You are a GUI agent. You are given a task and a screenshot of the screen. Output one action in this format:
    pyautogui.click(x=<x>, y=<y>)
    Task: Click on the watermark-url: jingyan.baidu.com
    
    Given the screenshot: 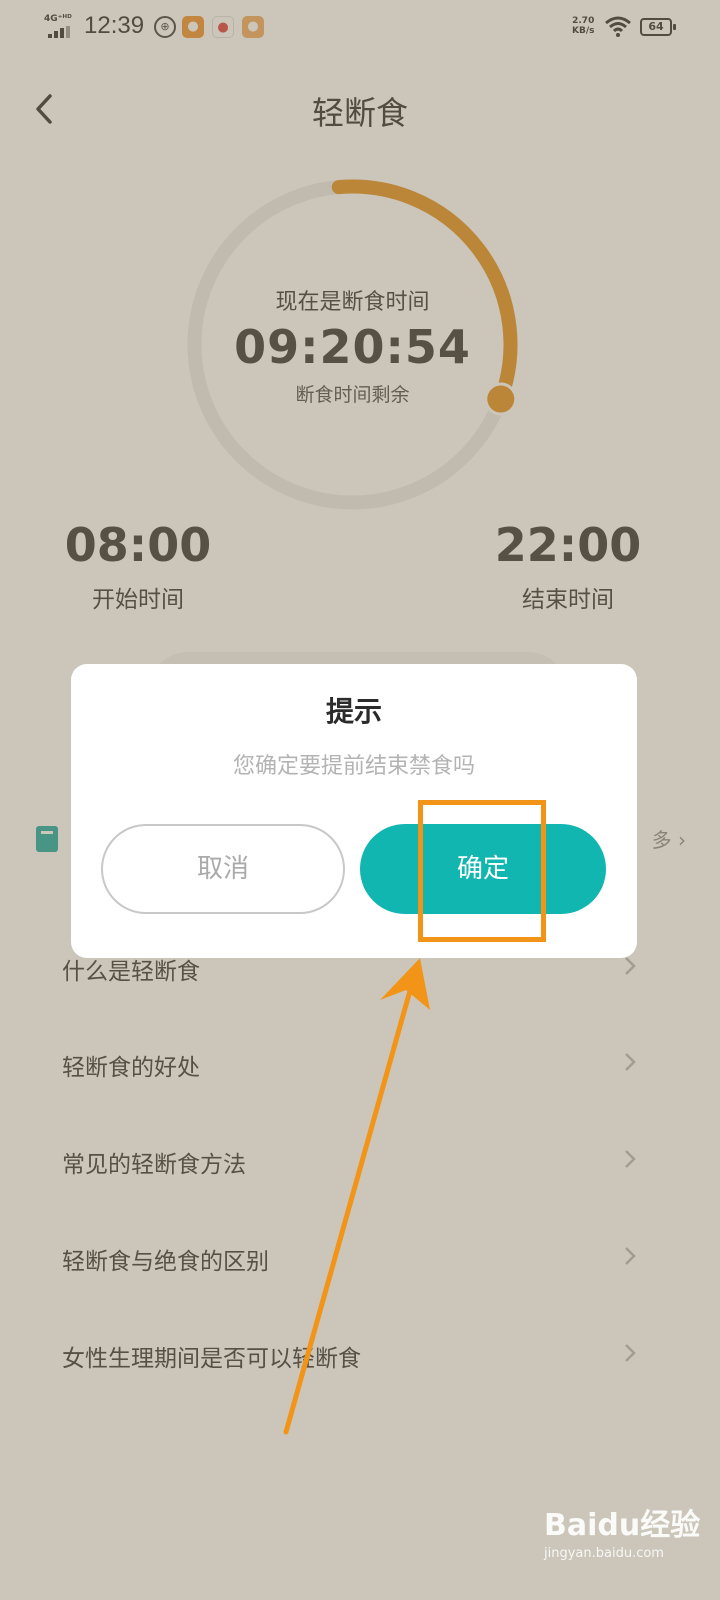 What is the action you would take?
    pyautogui.click(x=604, y=1553)
    